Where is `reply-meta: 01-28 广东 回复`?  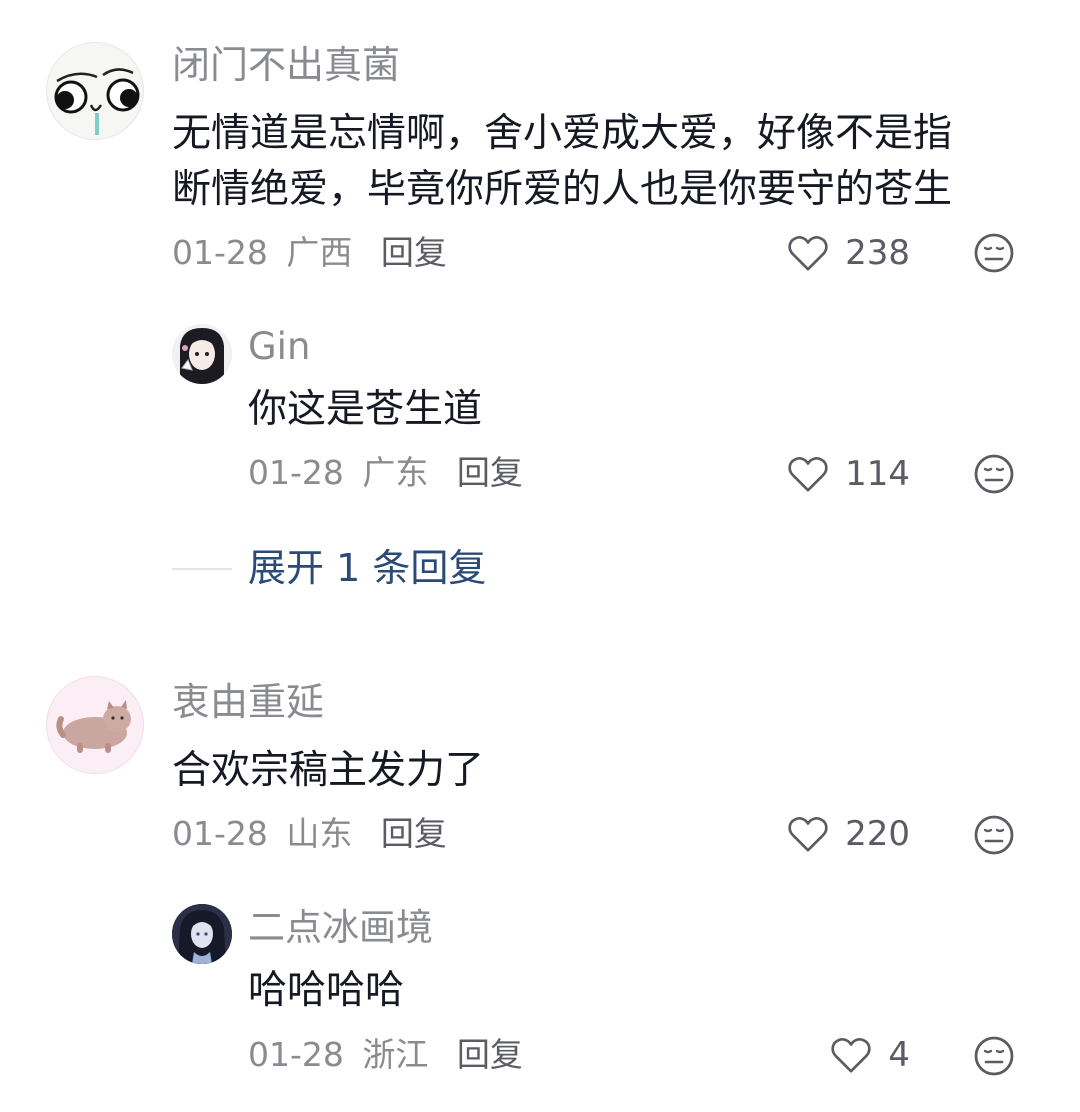 reply-meta: 01-28 广东 回复 is located at coordinates (385, 473).